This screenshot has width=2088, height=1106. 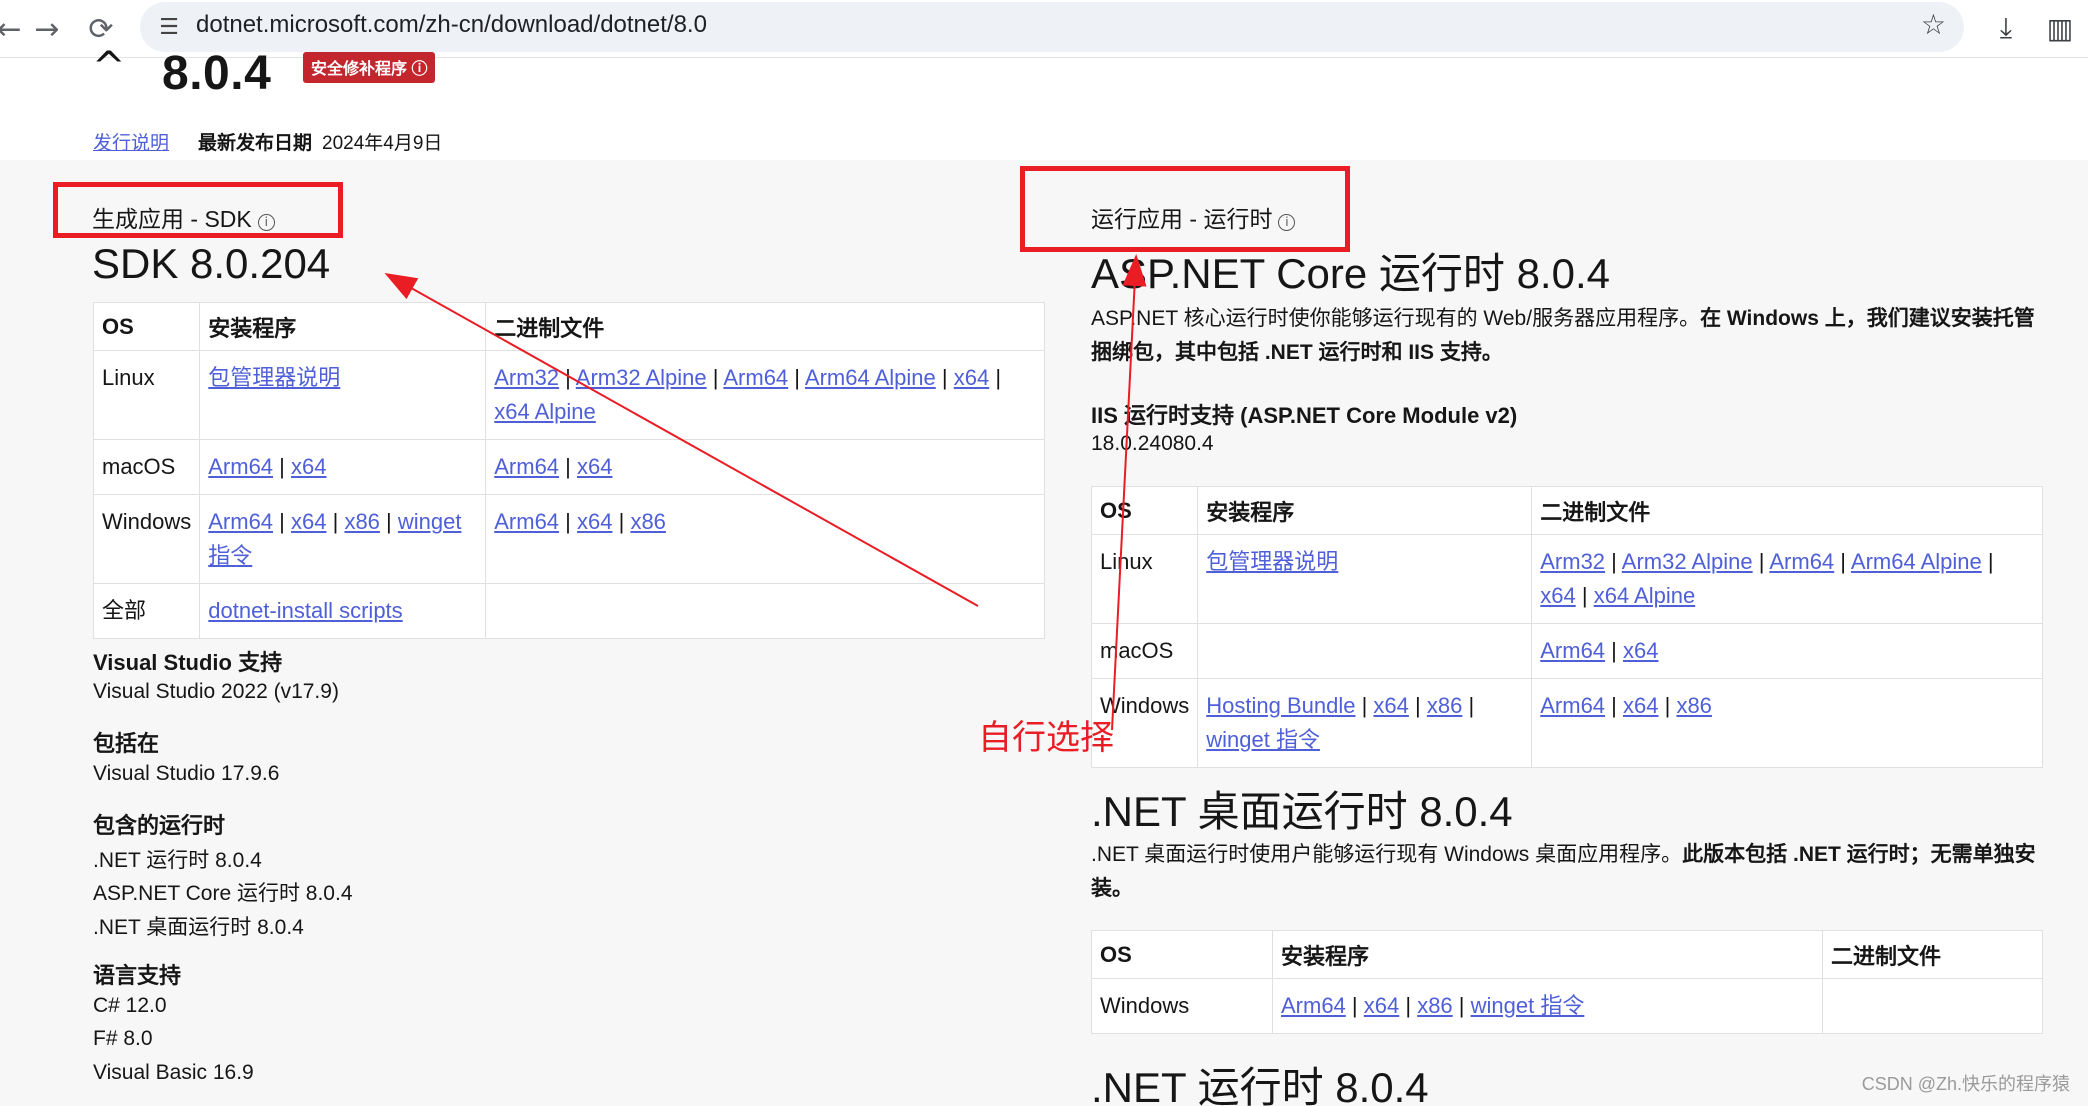 What do you see at coordinates (681, 440) in the screenshot?
I see `arrow-to-sdk` at bounding box center [681, 440].